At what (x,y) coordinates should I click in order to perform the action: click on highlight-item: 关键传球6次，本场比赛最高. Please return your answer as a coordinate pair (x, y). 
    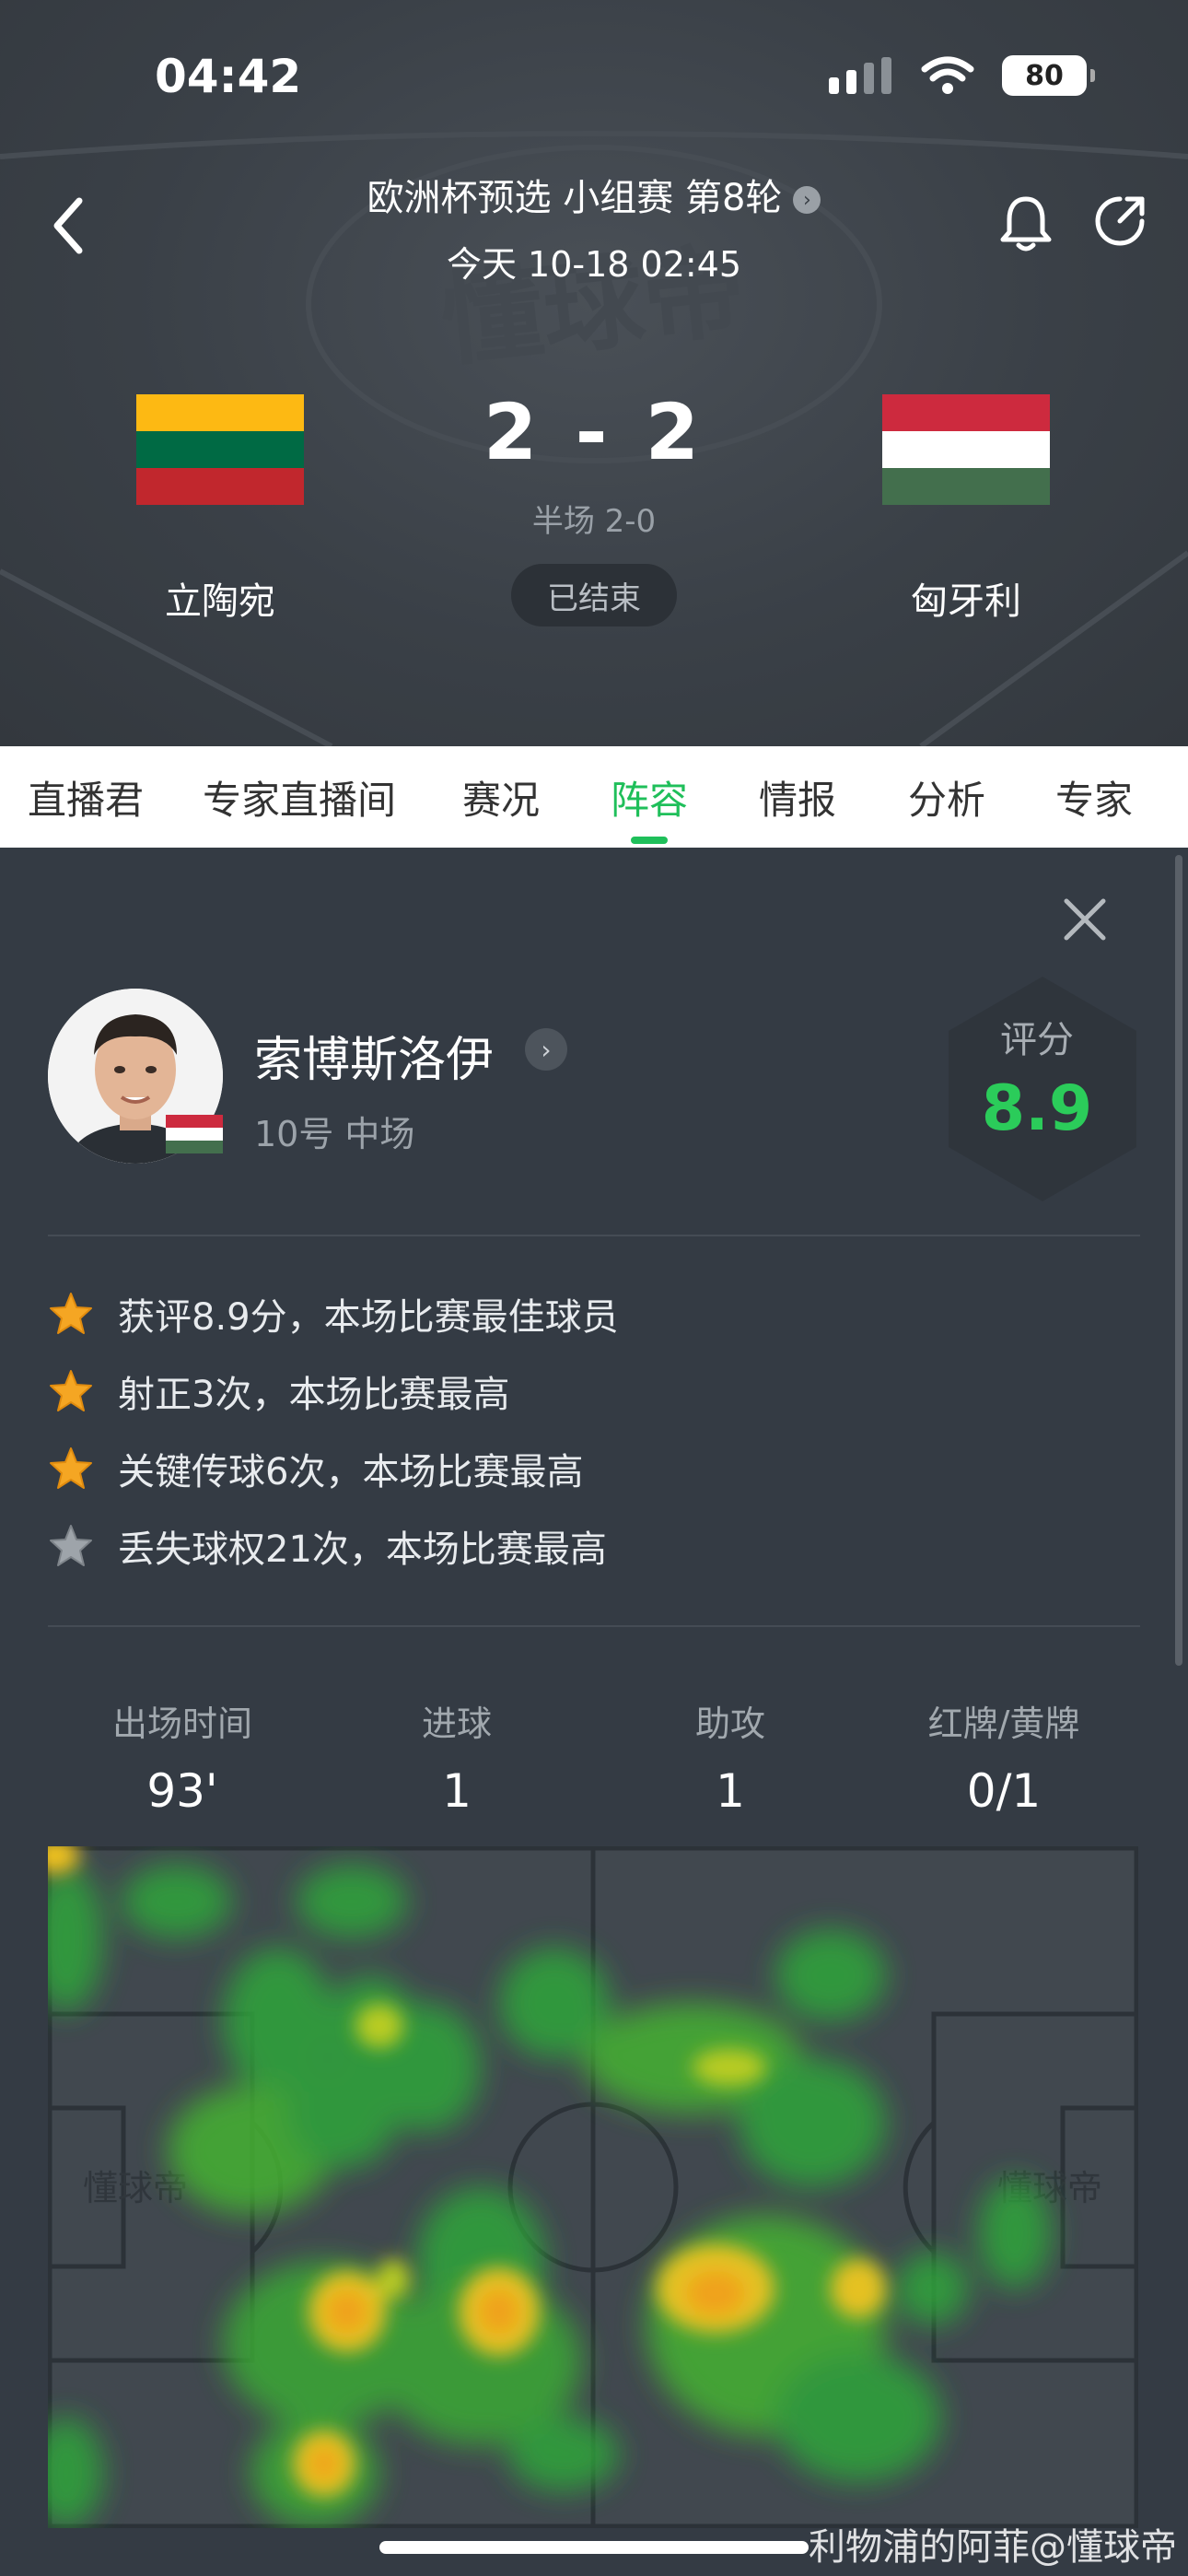
    Looking at the image, I should click on (315, 1468).